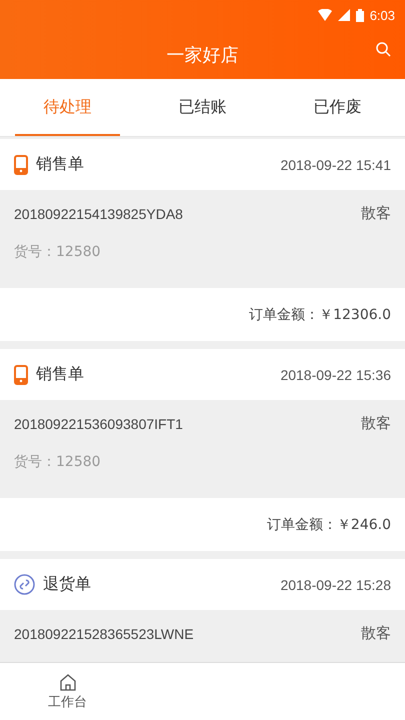 The image size is (405, 720). What do you see at coordinates (67, 681) in the screenshot?
I see `home-icon` at bounding box center [67, 681].